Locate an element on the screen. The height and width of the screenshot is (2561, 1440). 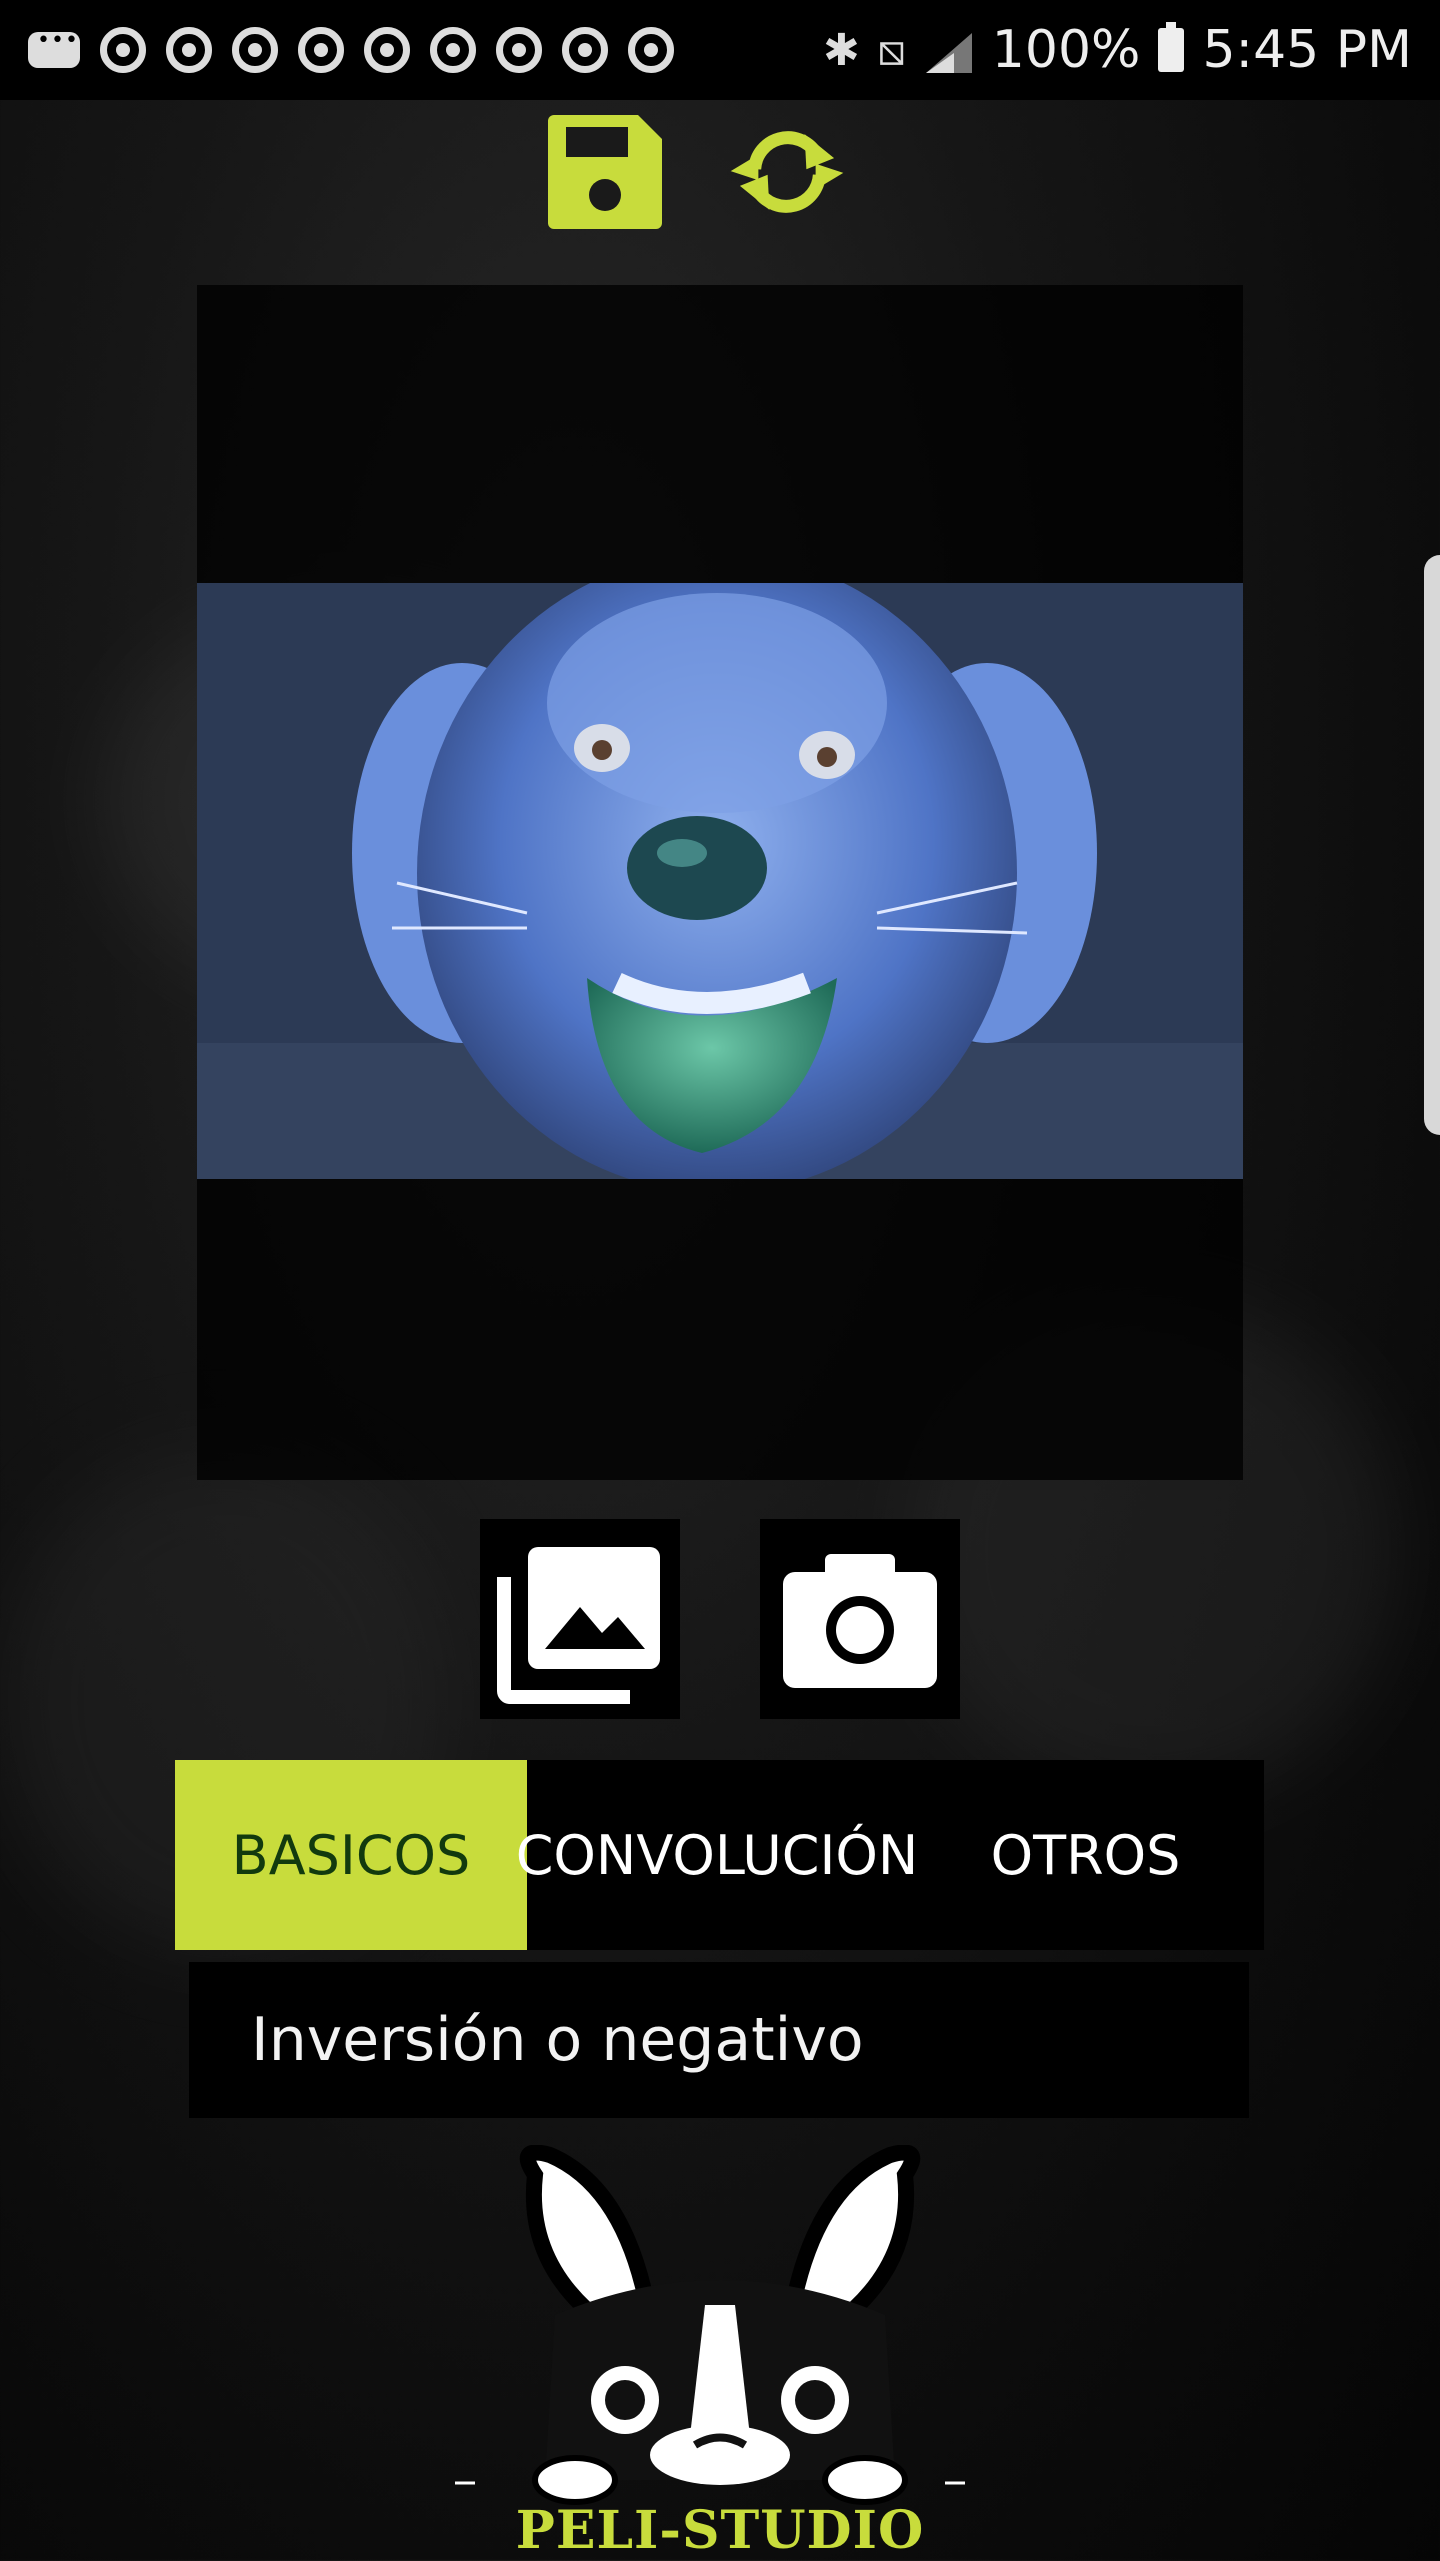
save-button is located at coordinates (605, 172).